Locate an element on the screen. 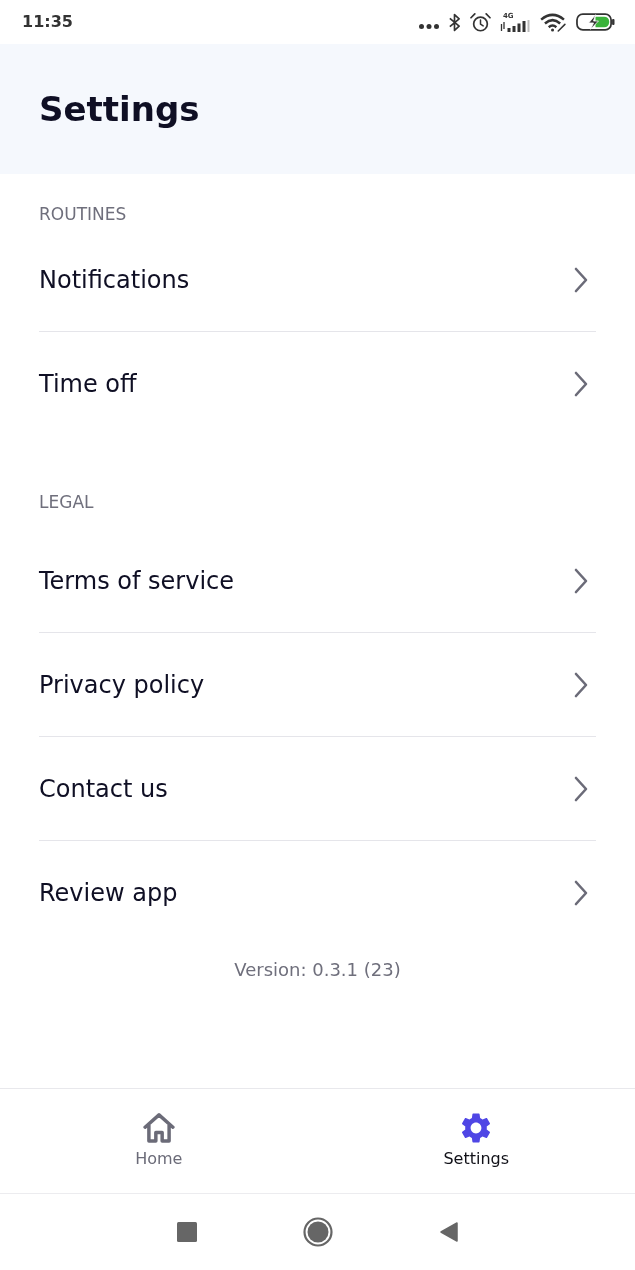  home-icon is located at coordinates (158, 1128).